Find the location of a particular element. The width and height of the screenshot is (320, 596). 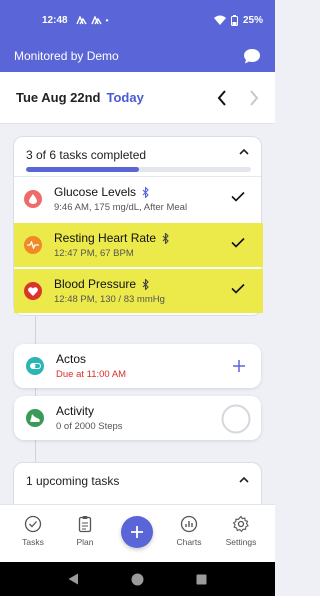

home-icon is located at coordinates (137, 579).